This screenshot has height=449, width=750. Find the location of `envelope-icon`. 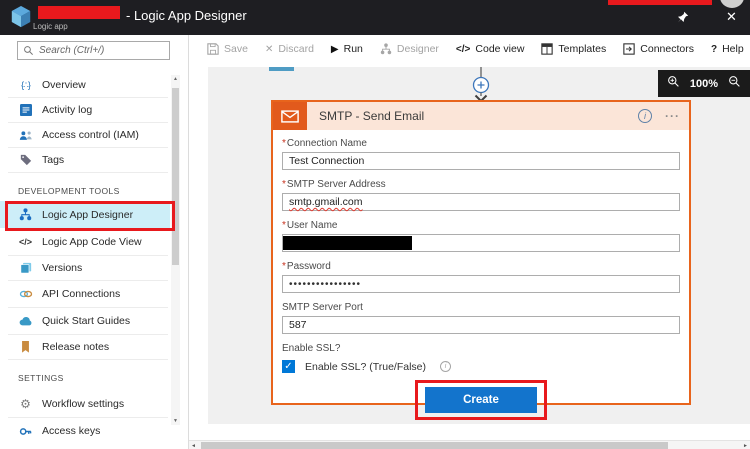

envelope-icon is located at coordinates (290, 116).